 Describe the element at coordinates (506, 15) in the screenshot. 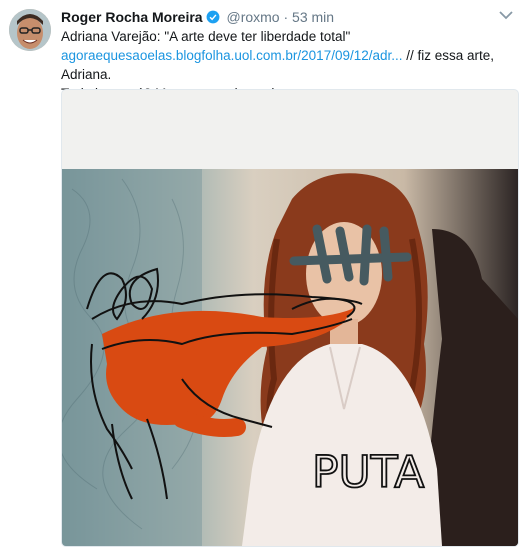

I see `chevron-down-icon` at that location.